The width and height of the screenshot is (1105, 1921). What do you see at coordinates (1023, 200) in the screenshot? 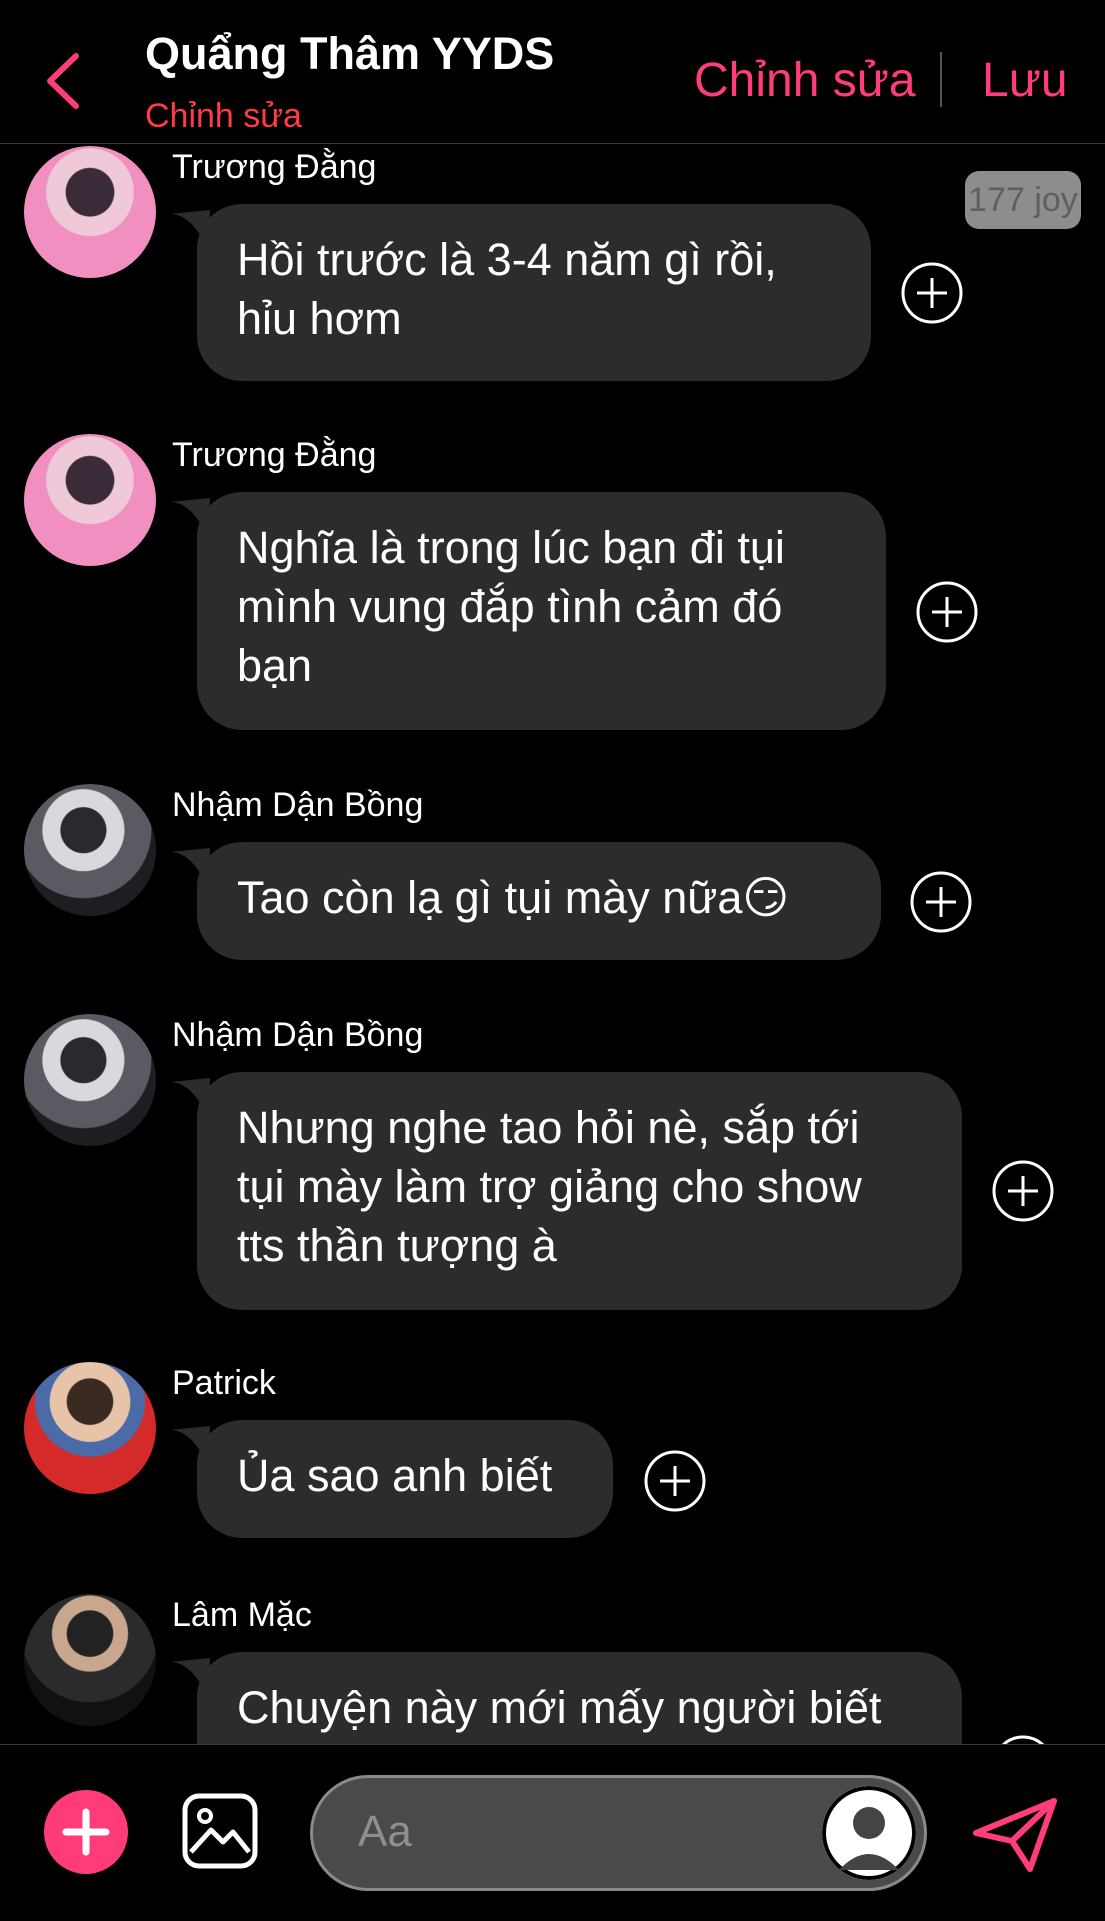
I see `joy-counter-badge: 177 joy` at bounding box center [1023, 200].